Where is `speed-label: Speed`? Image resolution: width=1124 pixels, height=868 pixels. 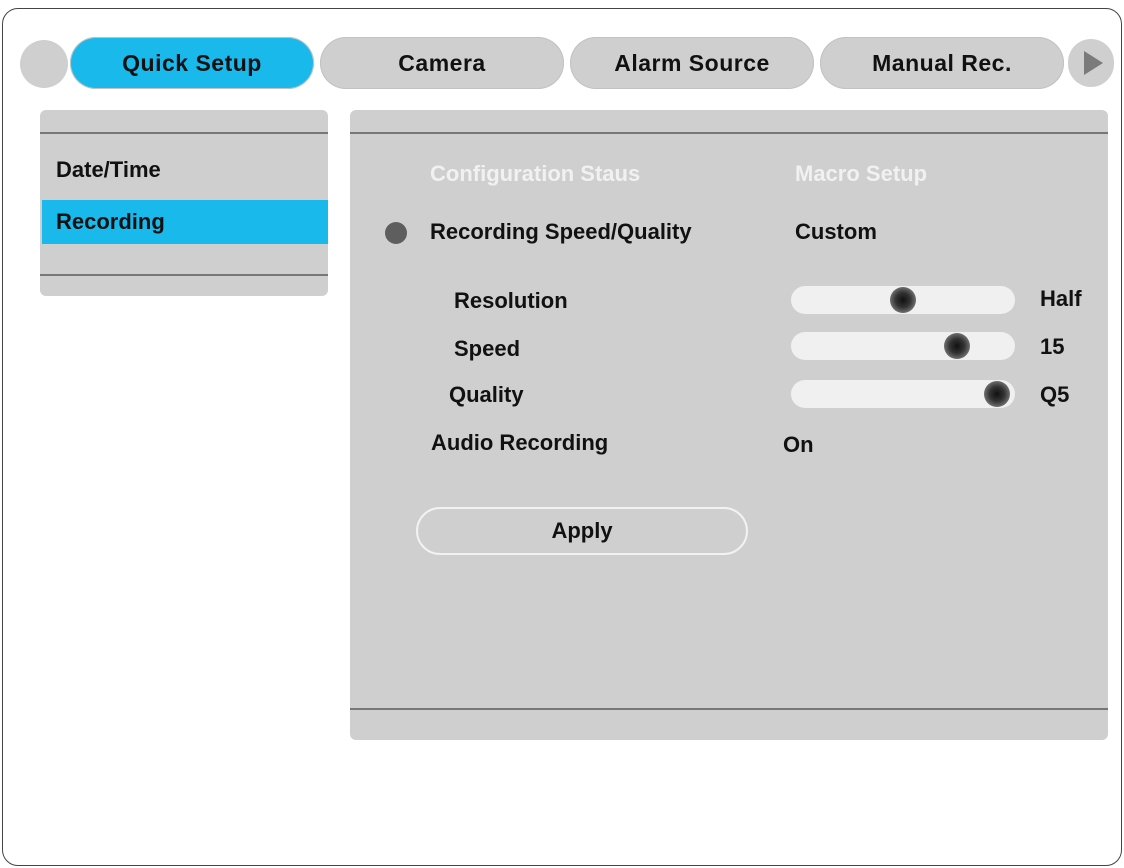
speed-label: Speed is located at coordinates (487, 348).